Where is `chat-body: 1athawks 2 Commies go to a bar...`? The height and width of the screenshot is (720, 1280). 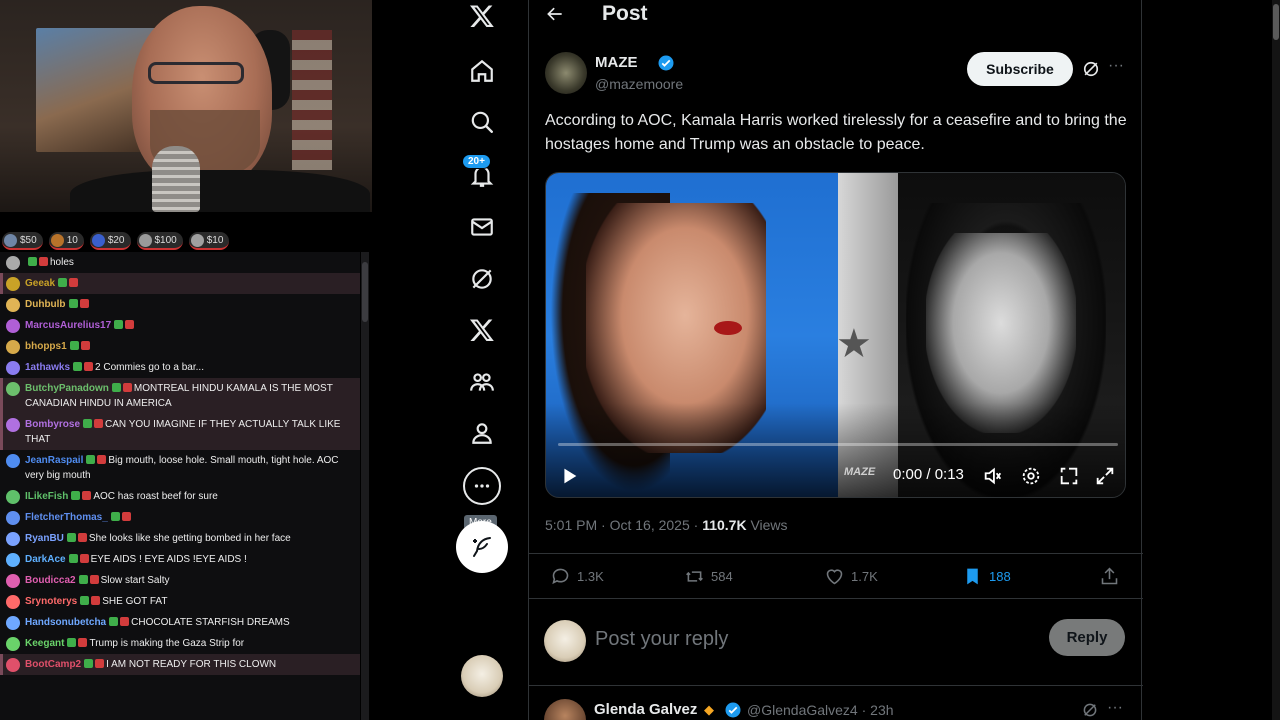
chat-body: 1athawks 2 Commies go to a bar... is located at coordinates (114, 367).